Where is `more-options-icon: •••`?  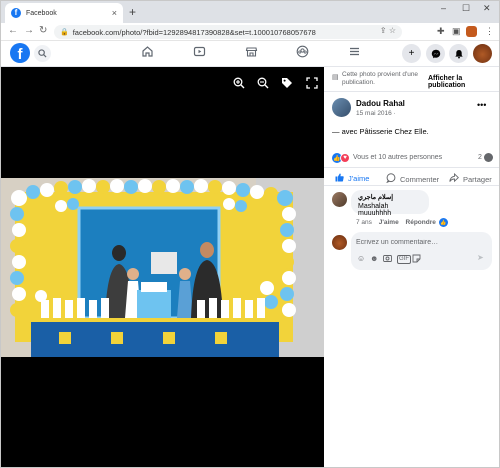 more-options-icon: ••• is located at coordinates (481, 105).